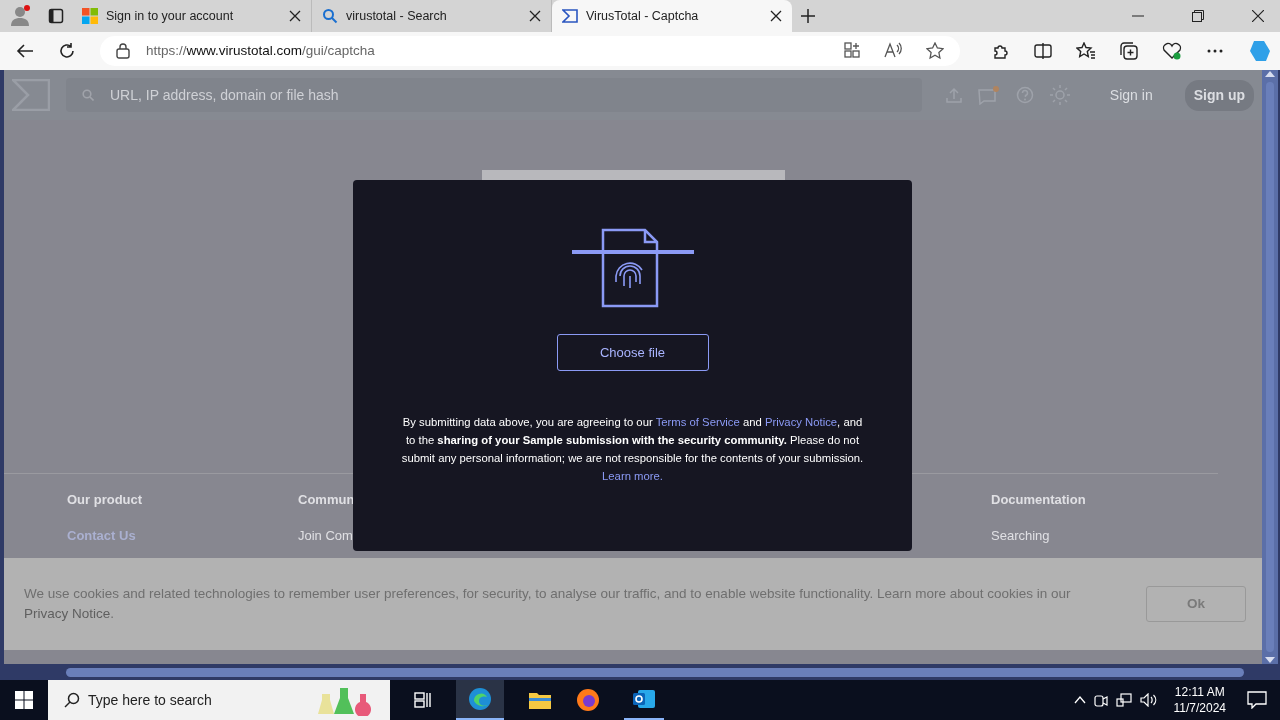  Describe the element at coordinates (1086, 51) in the screenshot. I see `favorites-icon` at that location.